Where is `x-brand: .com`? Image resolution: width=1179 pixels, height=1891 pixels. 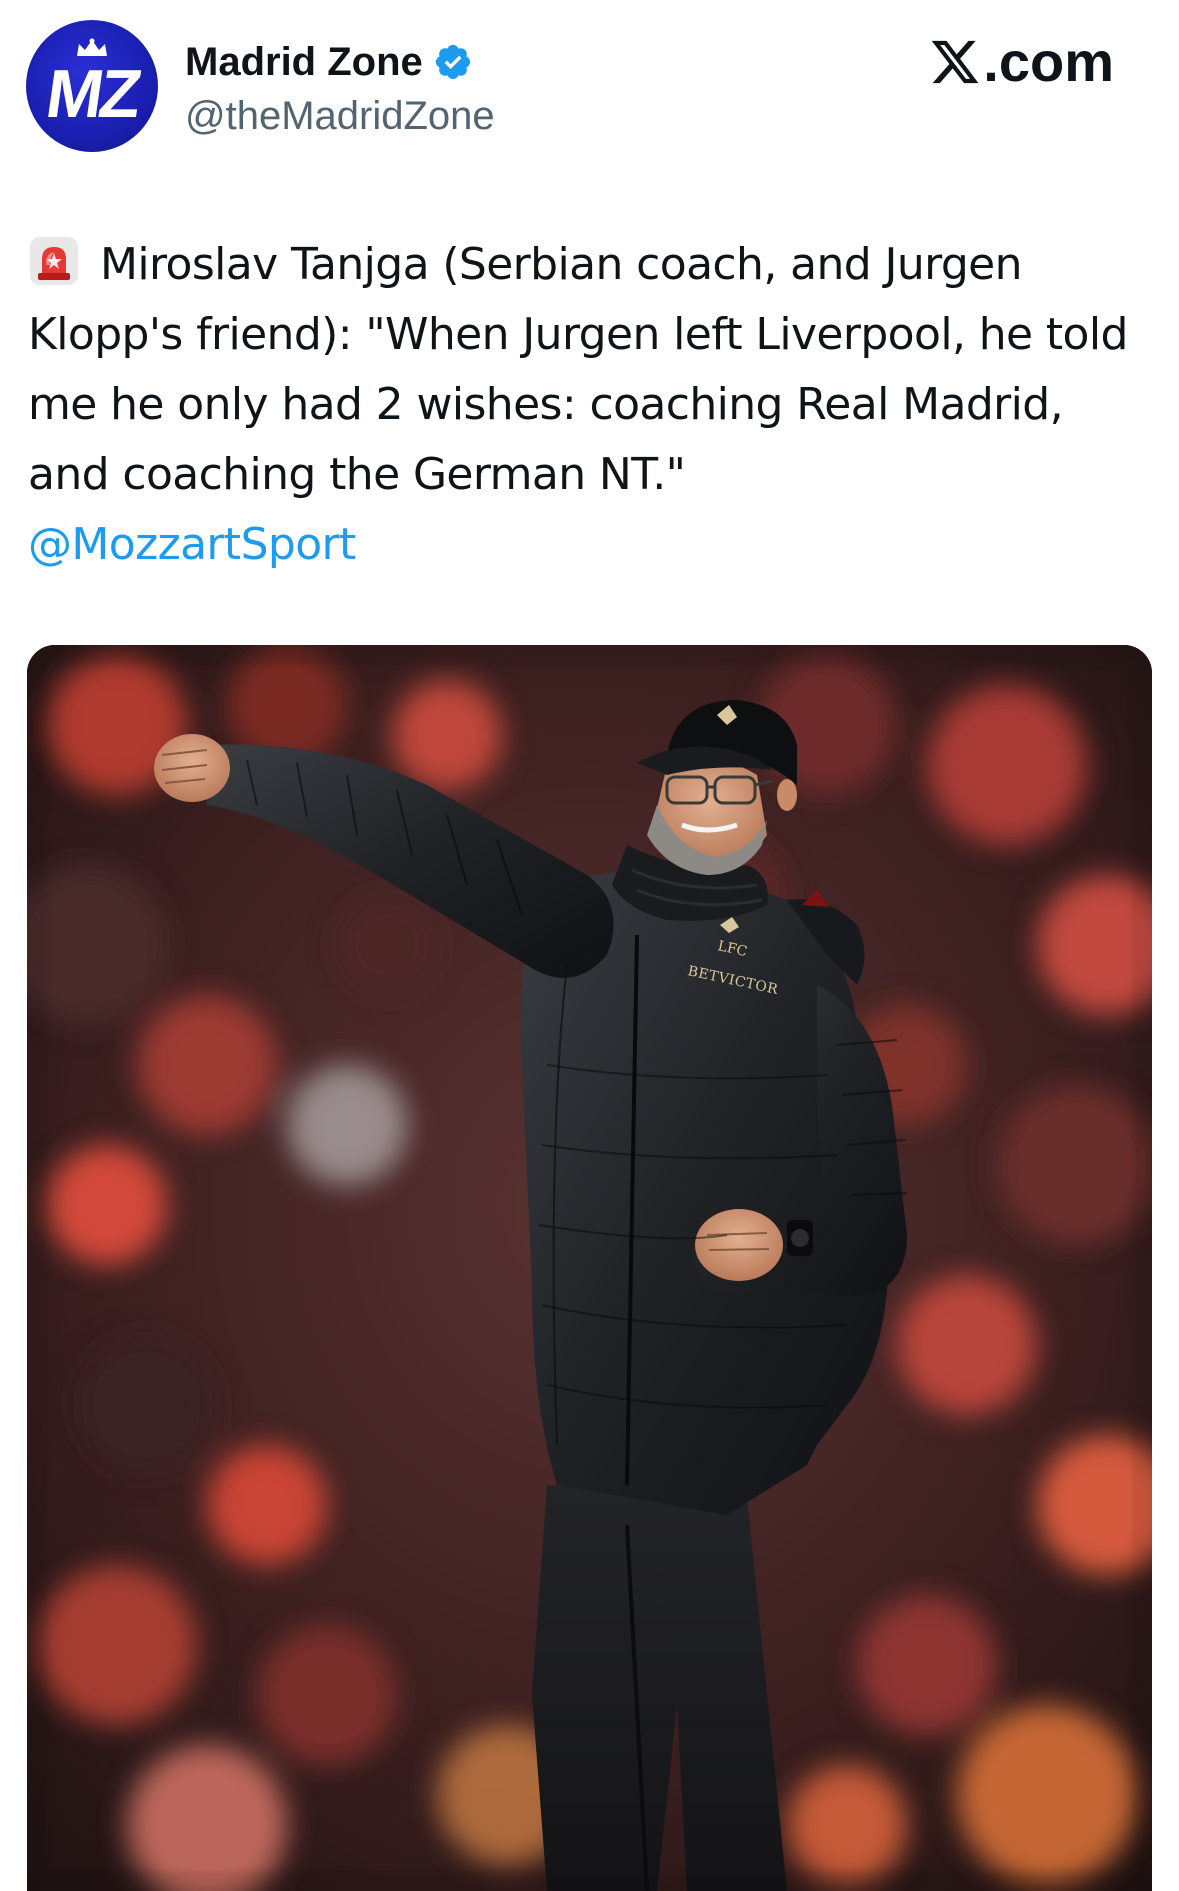
x-brand: .com is located at coordinates (1021, 62).